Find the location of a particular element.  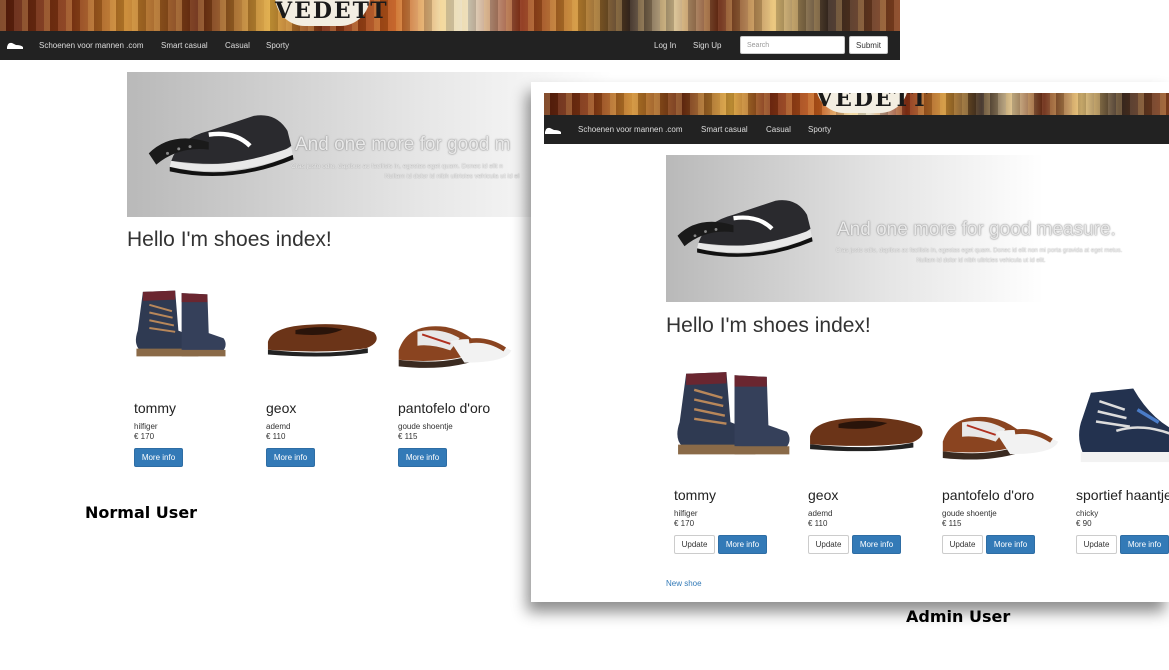

product-price: € 90 is located at coordinates (1084, 523).